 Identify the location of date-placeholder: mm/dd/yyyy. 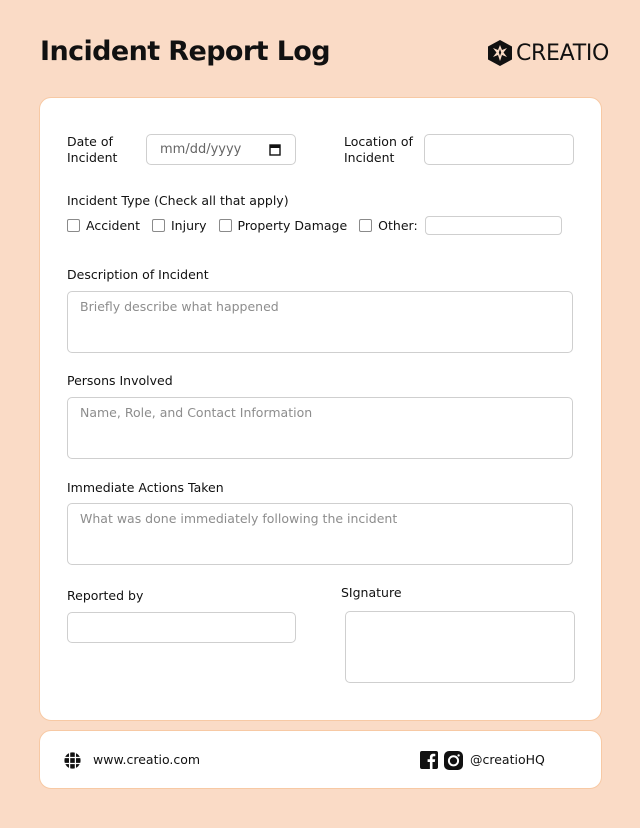
(201, 149).